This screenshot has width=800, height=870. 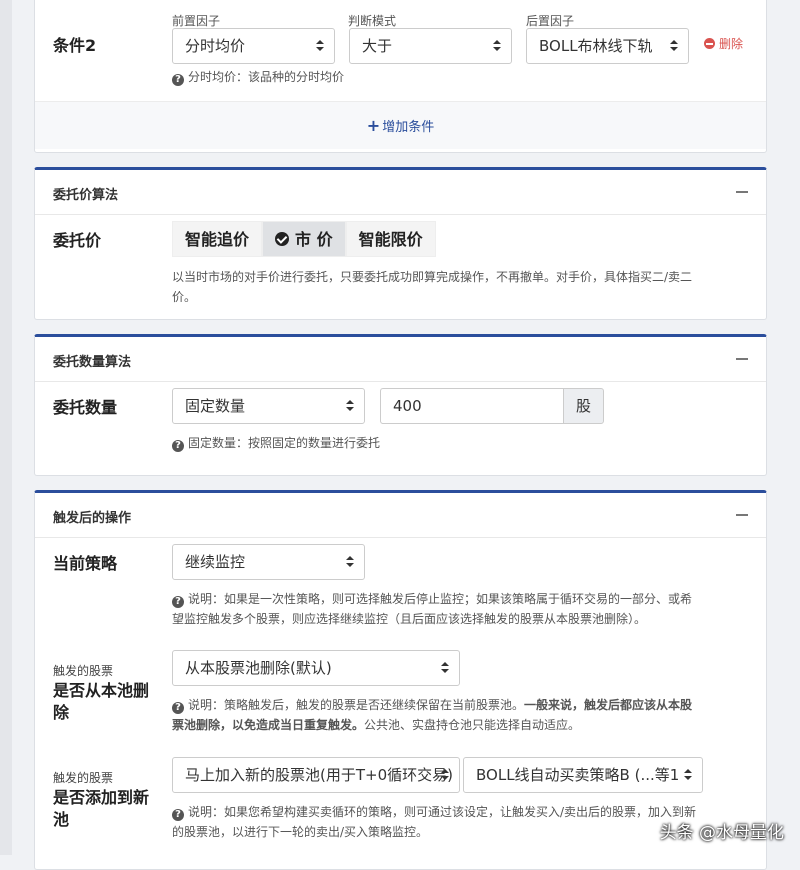 I want to click on order-price-options: 智能追价 市 价 智能限价, so click(x=304, y=239).